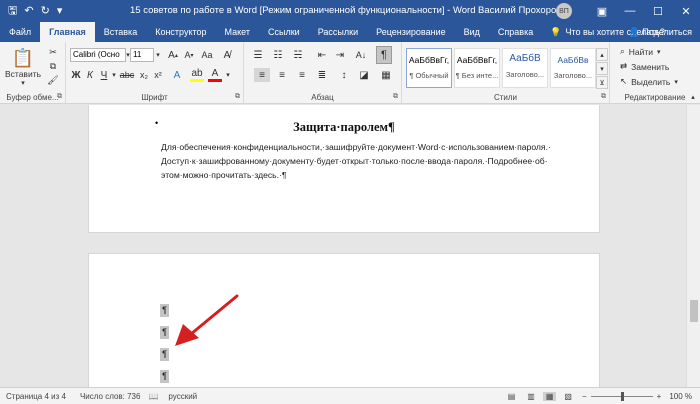 Image resolution: width=700 pixels, height=404 pixels. I want to click on paste-button: 📋 Вставить ▾, so click(23, 67).